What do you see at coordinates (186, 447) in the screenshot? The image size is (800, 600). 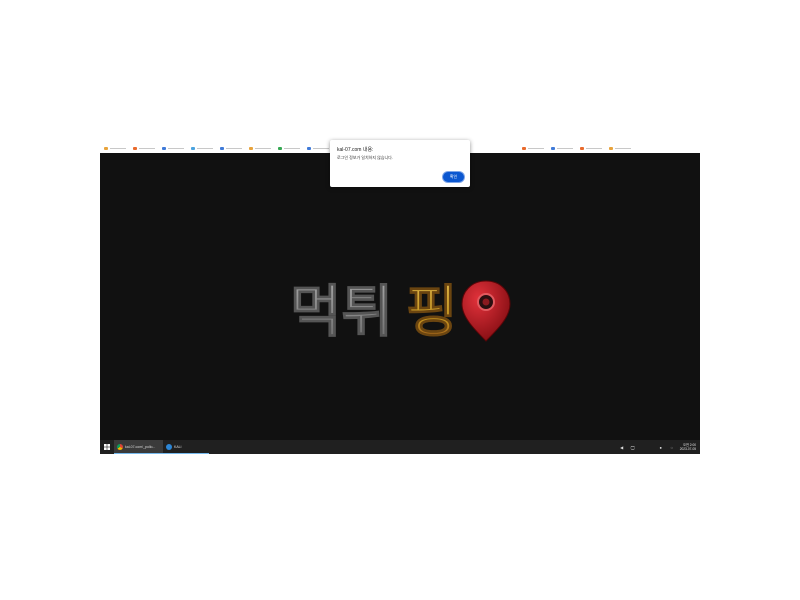 I see `taskbar-item-kali: KALi` at bounding box center [186, 447].